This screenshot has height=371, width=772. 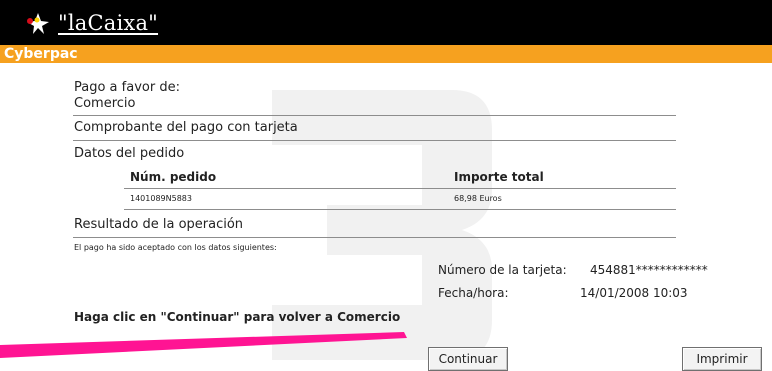 I want to click on result-section-title: Resultado de la operación, so click(x=159, y=224).